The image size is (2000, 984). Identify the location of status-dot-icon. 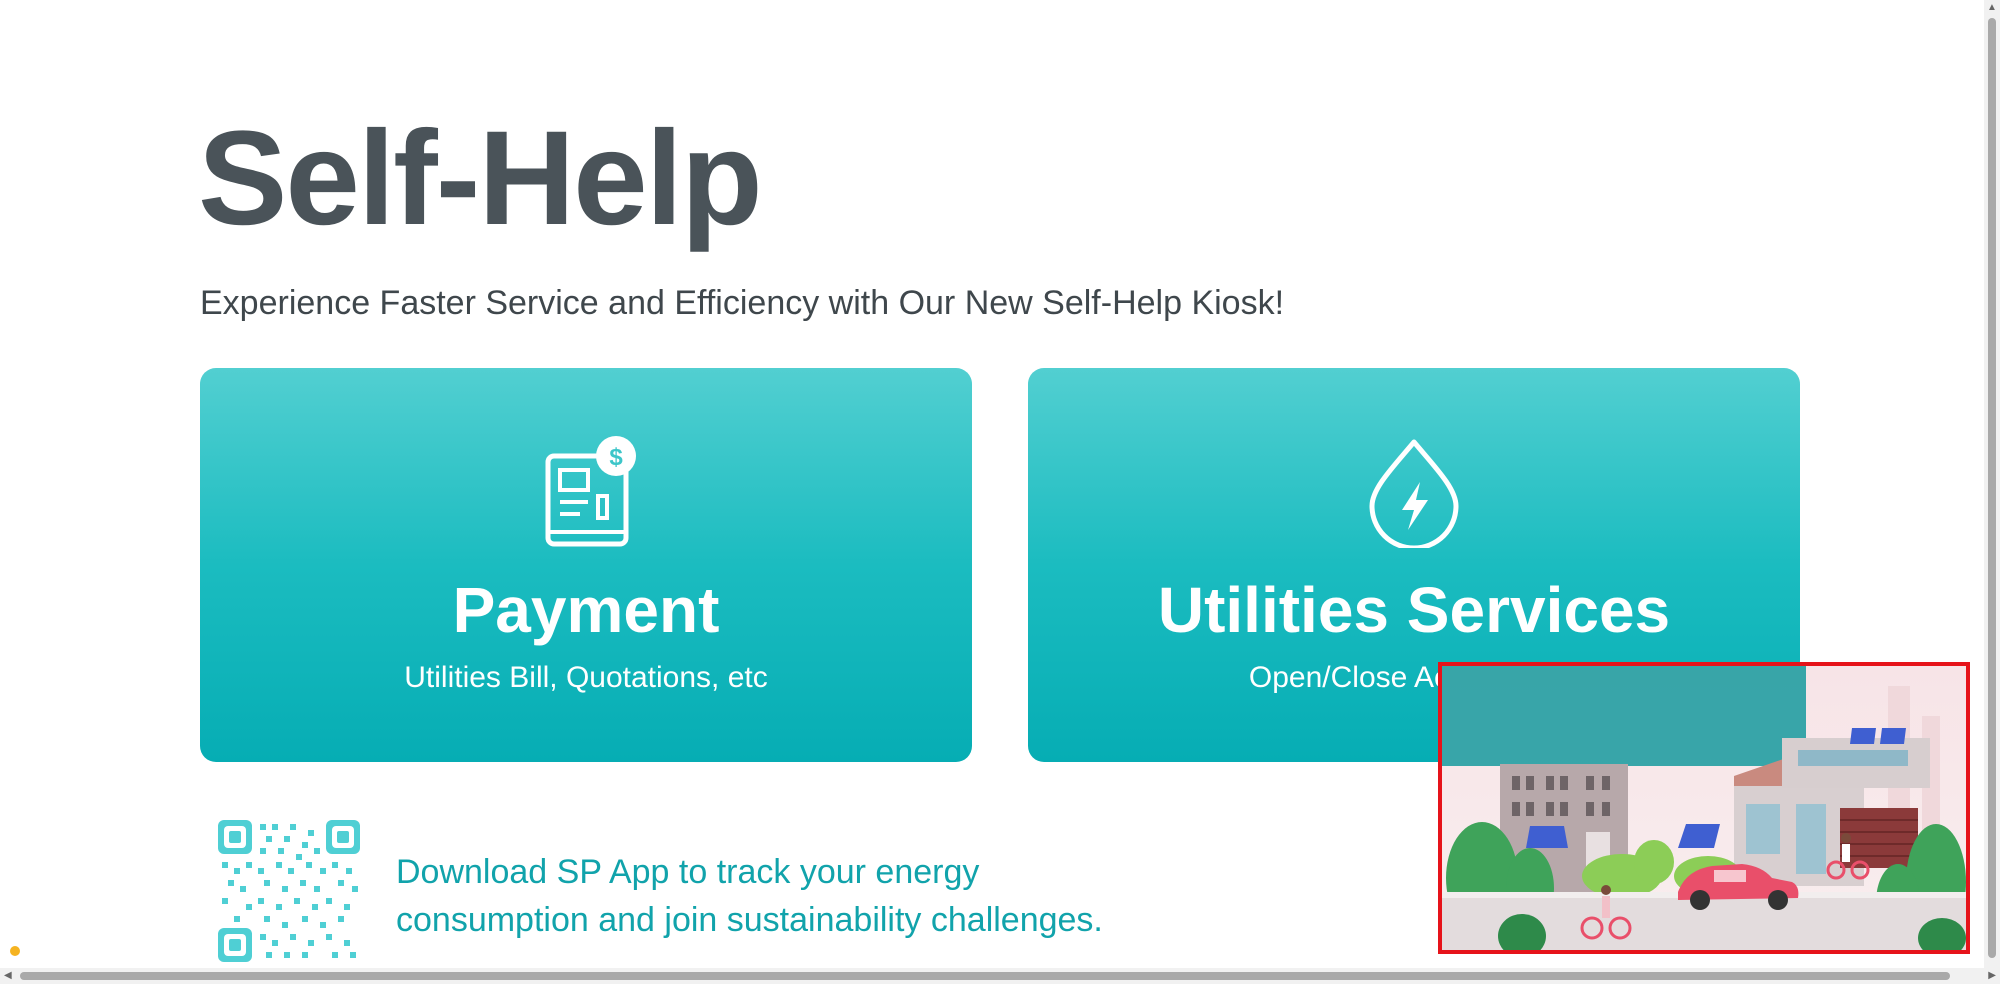
(15, 951).